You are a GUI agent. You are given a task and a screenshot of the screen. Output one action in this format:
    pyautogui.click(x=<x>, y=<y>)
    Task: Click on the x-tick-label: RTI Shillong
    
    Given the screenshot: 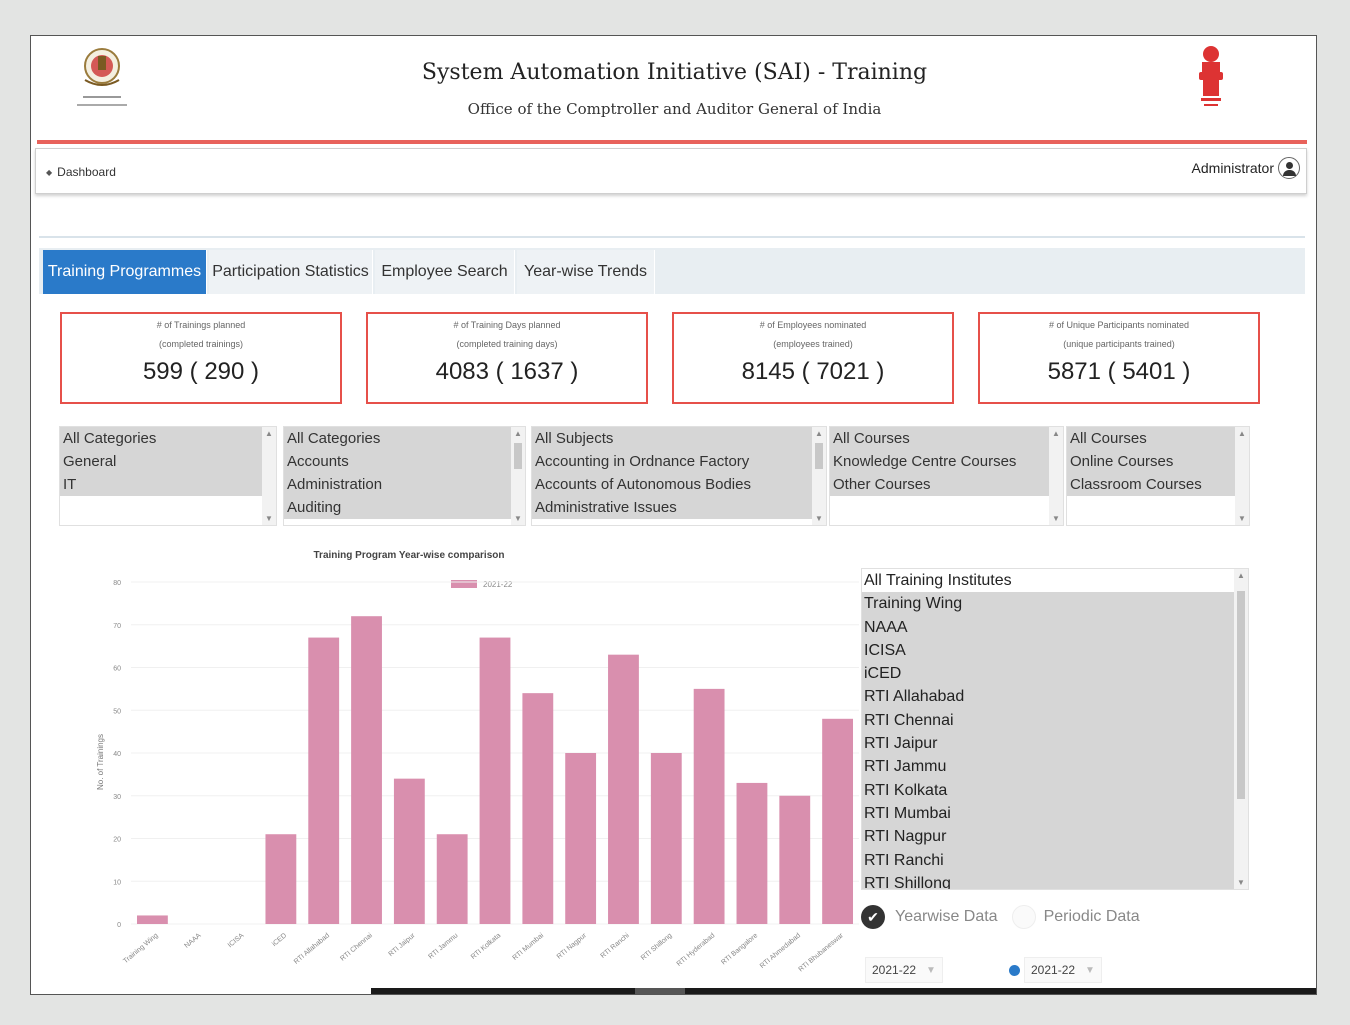 What is the action you would take?
    pyautogui.click(x=657, y=947)
    